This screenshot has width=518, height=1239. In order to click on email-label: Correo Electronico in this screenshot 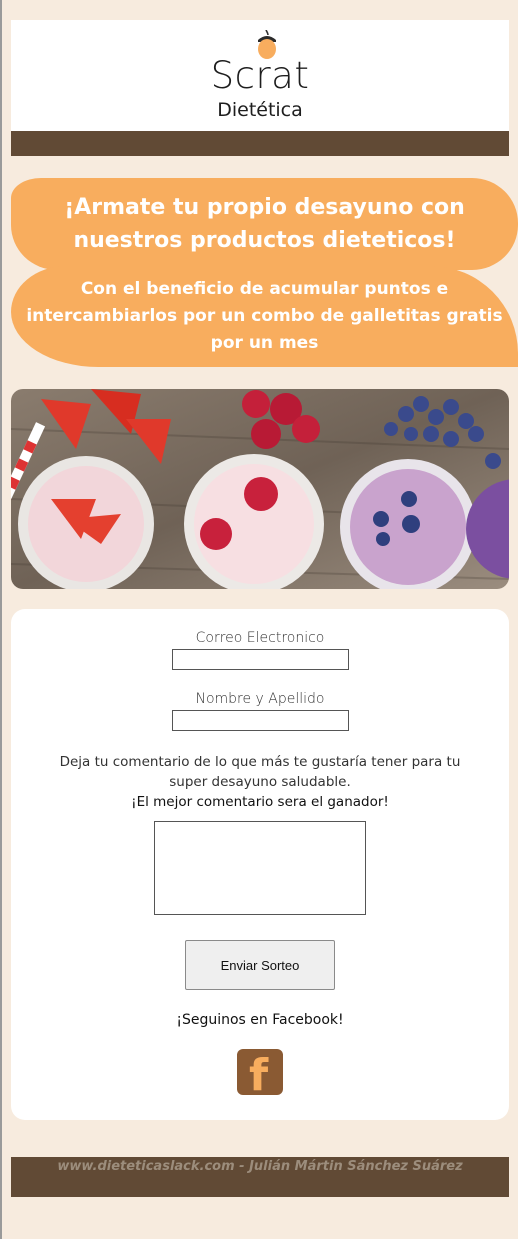, I will do `click(260, 638)`.